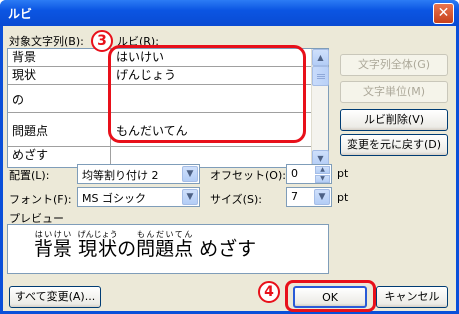  What do you see at coordinates (59, 130) in the screenshot?
I see `base-text-cell: 問題点` at bounding box center [59, 130].